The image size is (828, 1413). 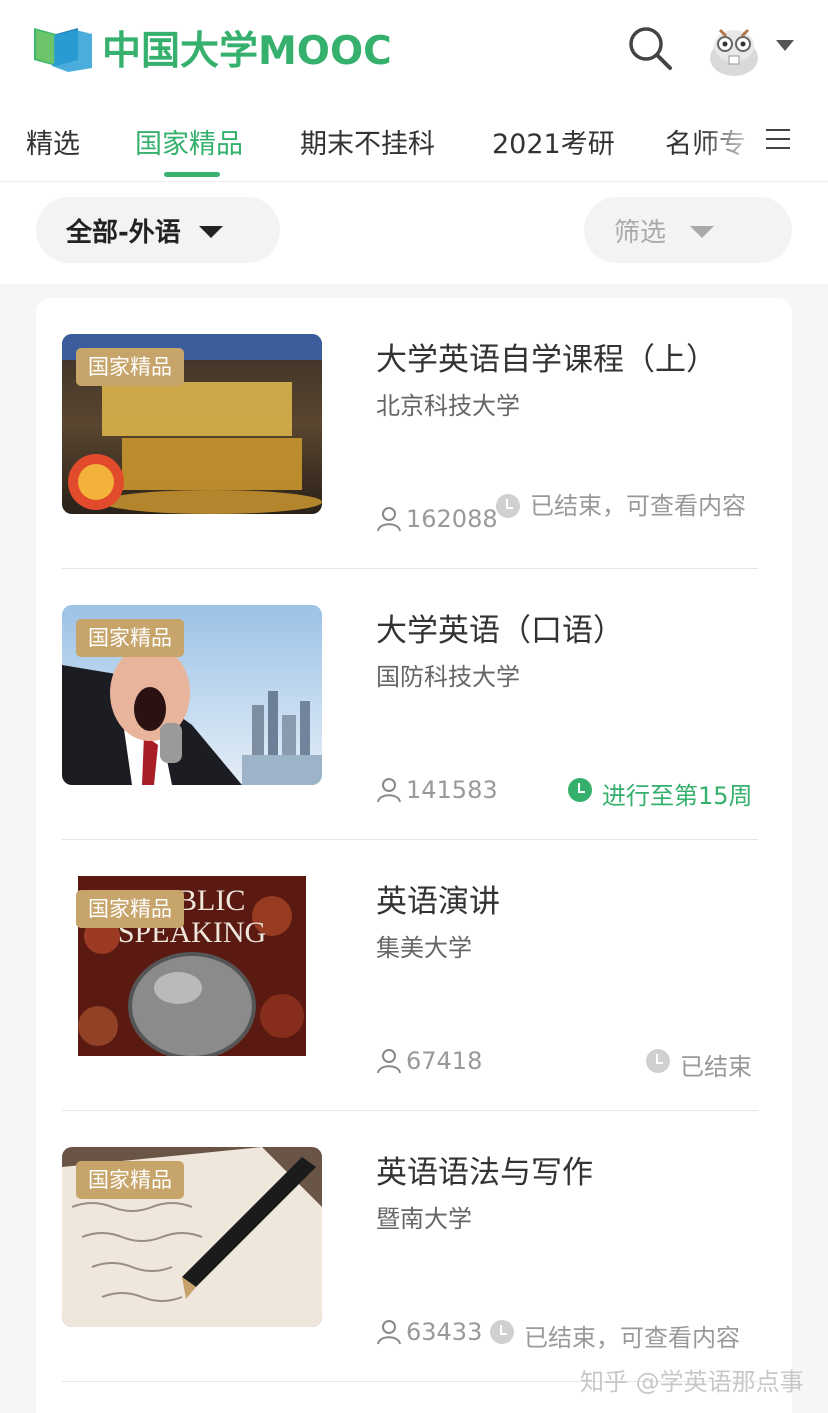 I want to click on menu-icon, so click(x=790, y=138).